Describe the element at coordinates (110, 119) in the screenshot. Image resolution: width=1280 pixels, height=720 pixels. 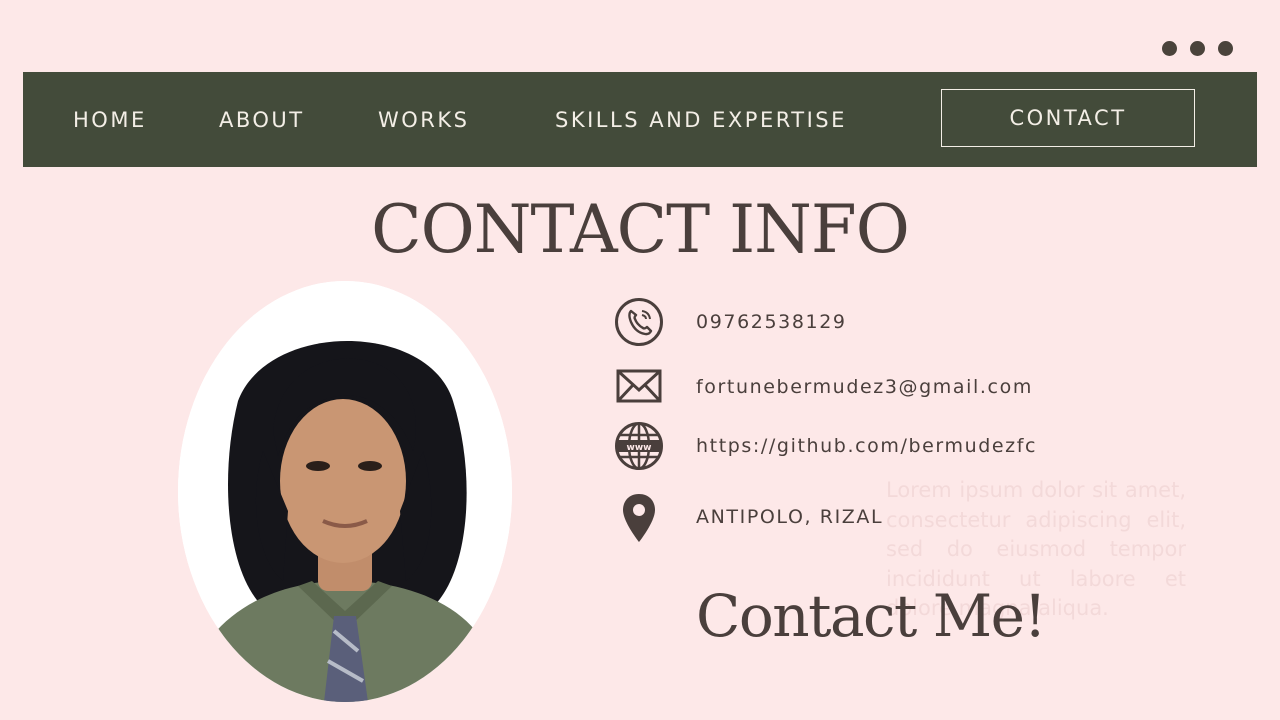
I see `nav-home: HOME` at that location.